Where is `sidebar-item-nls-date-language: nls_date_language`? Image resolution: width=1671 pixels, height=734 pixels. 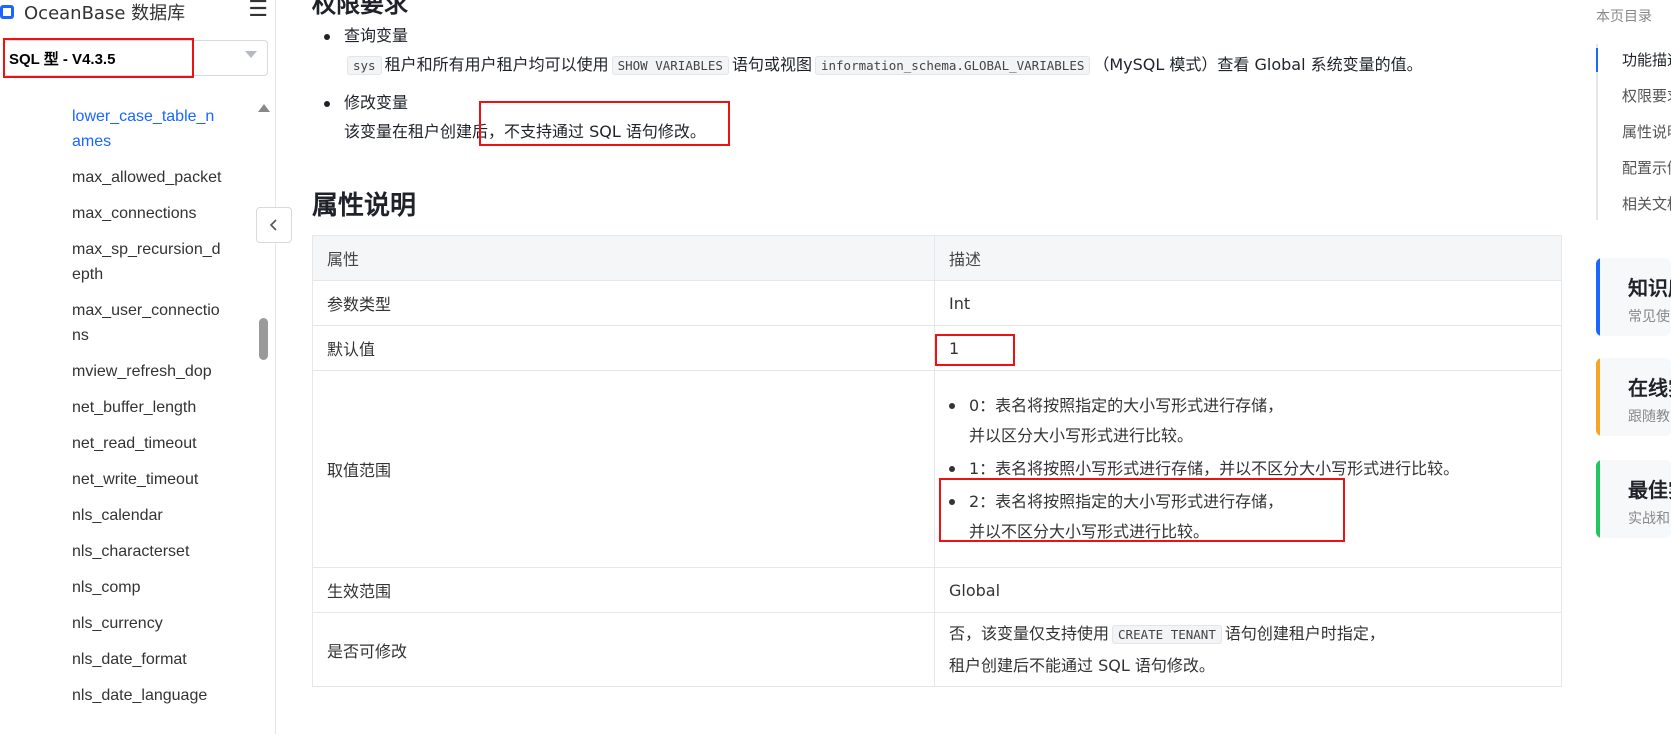 sidebar-item-nls-date-language: nls_date_language is located at coordinates (147, 695).